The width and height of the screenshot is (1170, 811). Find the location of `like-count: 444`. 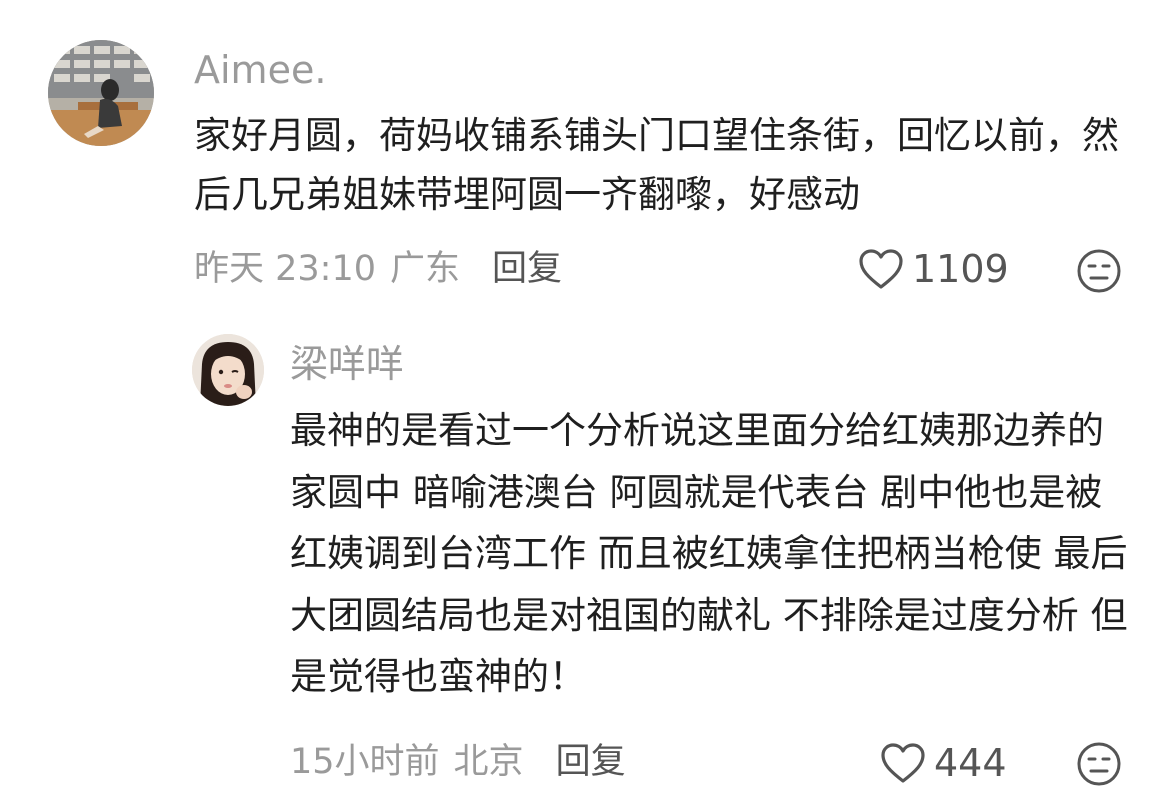

like-count: 444 is located at coordinates (970, 763).